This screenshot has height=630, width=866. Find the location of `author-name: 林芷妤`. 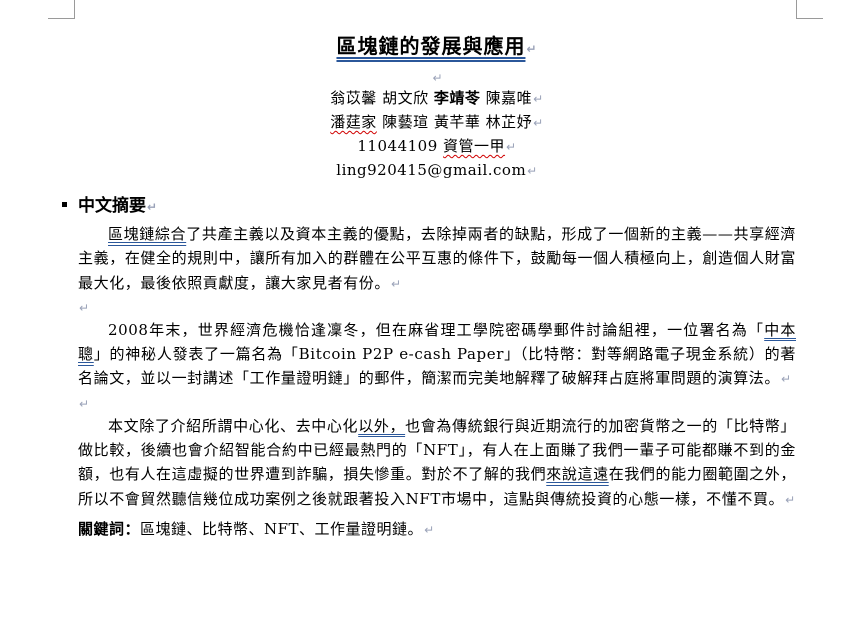

author-name: 林芷妤 is located at coordinates (509, 122).